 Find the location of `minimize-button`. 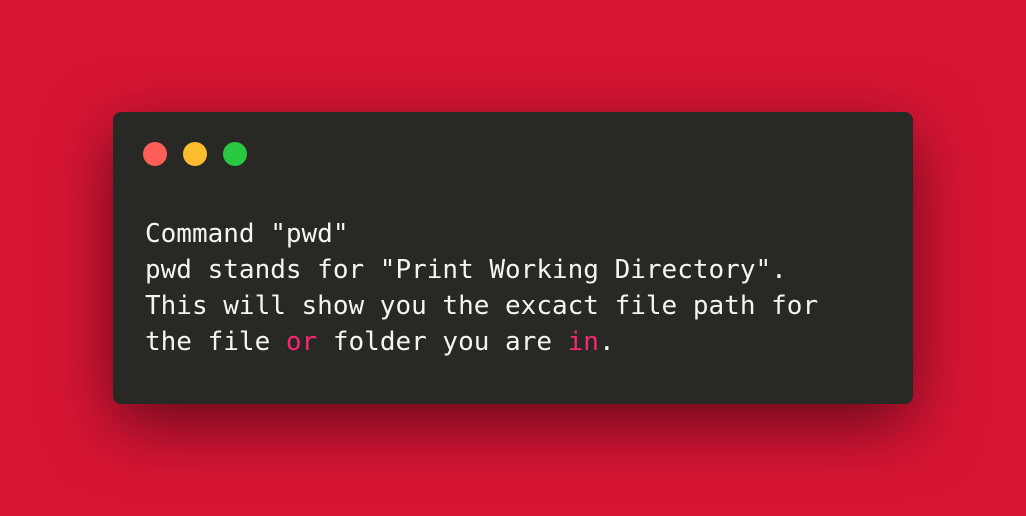

minimize-button is located at coordinates (195, 154).